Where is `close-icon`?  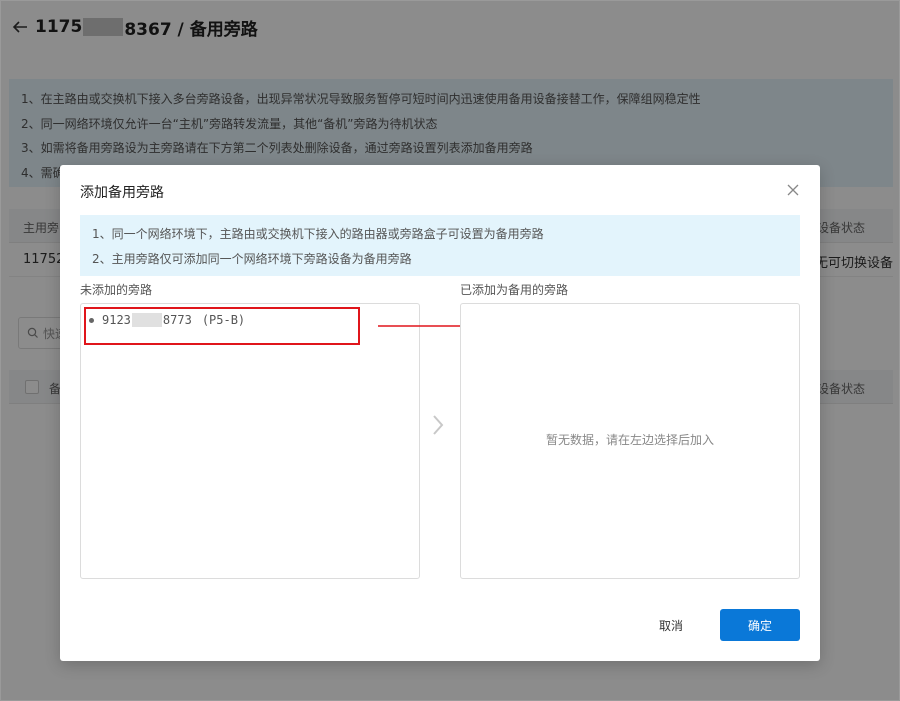
close-icon is located at coordinates (793, 190).